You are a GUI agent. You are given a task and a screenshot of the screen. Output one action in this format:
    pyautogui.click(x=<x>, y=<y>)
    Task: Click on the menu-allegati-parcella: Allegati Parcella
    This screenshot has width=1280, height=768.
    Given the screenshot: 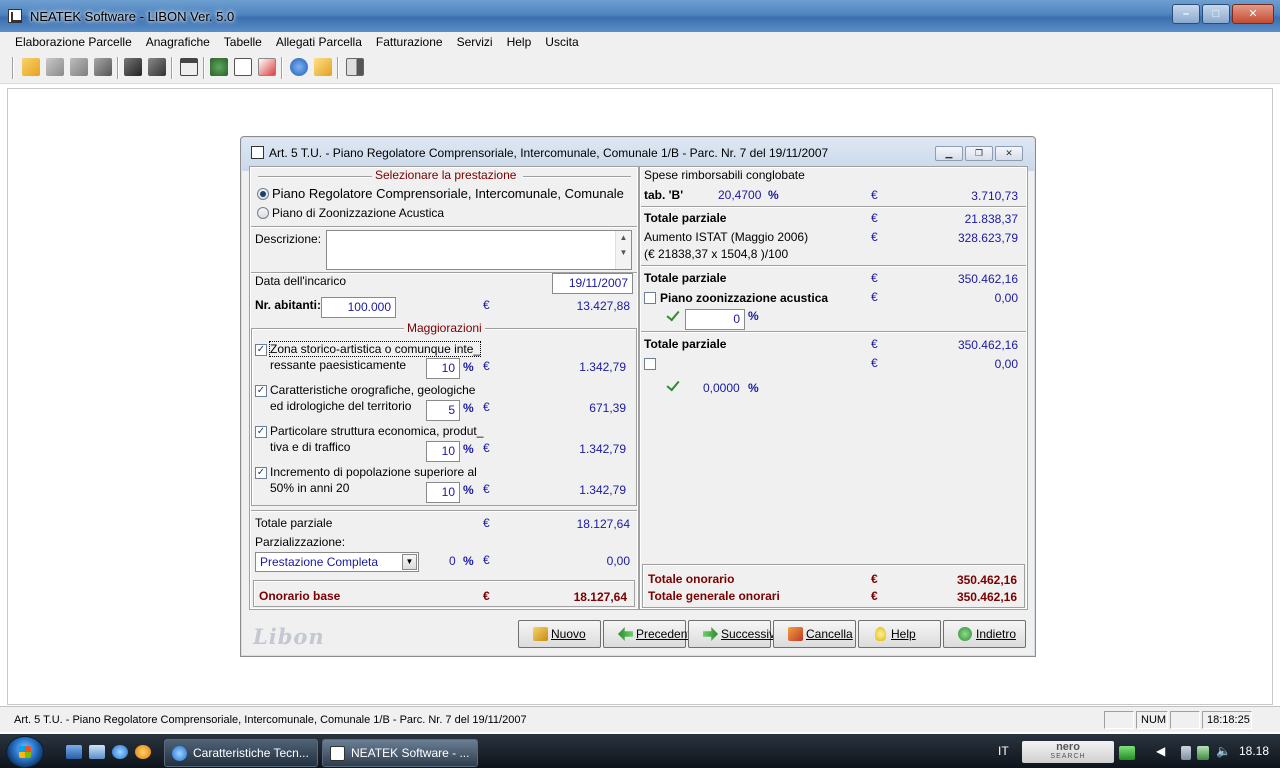 What is the action you would take?
    pyautogui.click(x=319, y=40)
    